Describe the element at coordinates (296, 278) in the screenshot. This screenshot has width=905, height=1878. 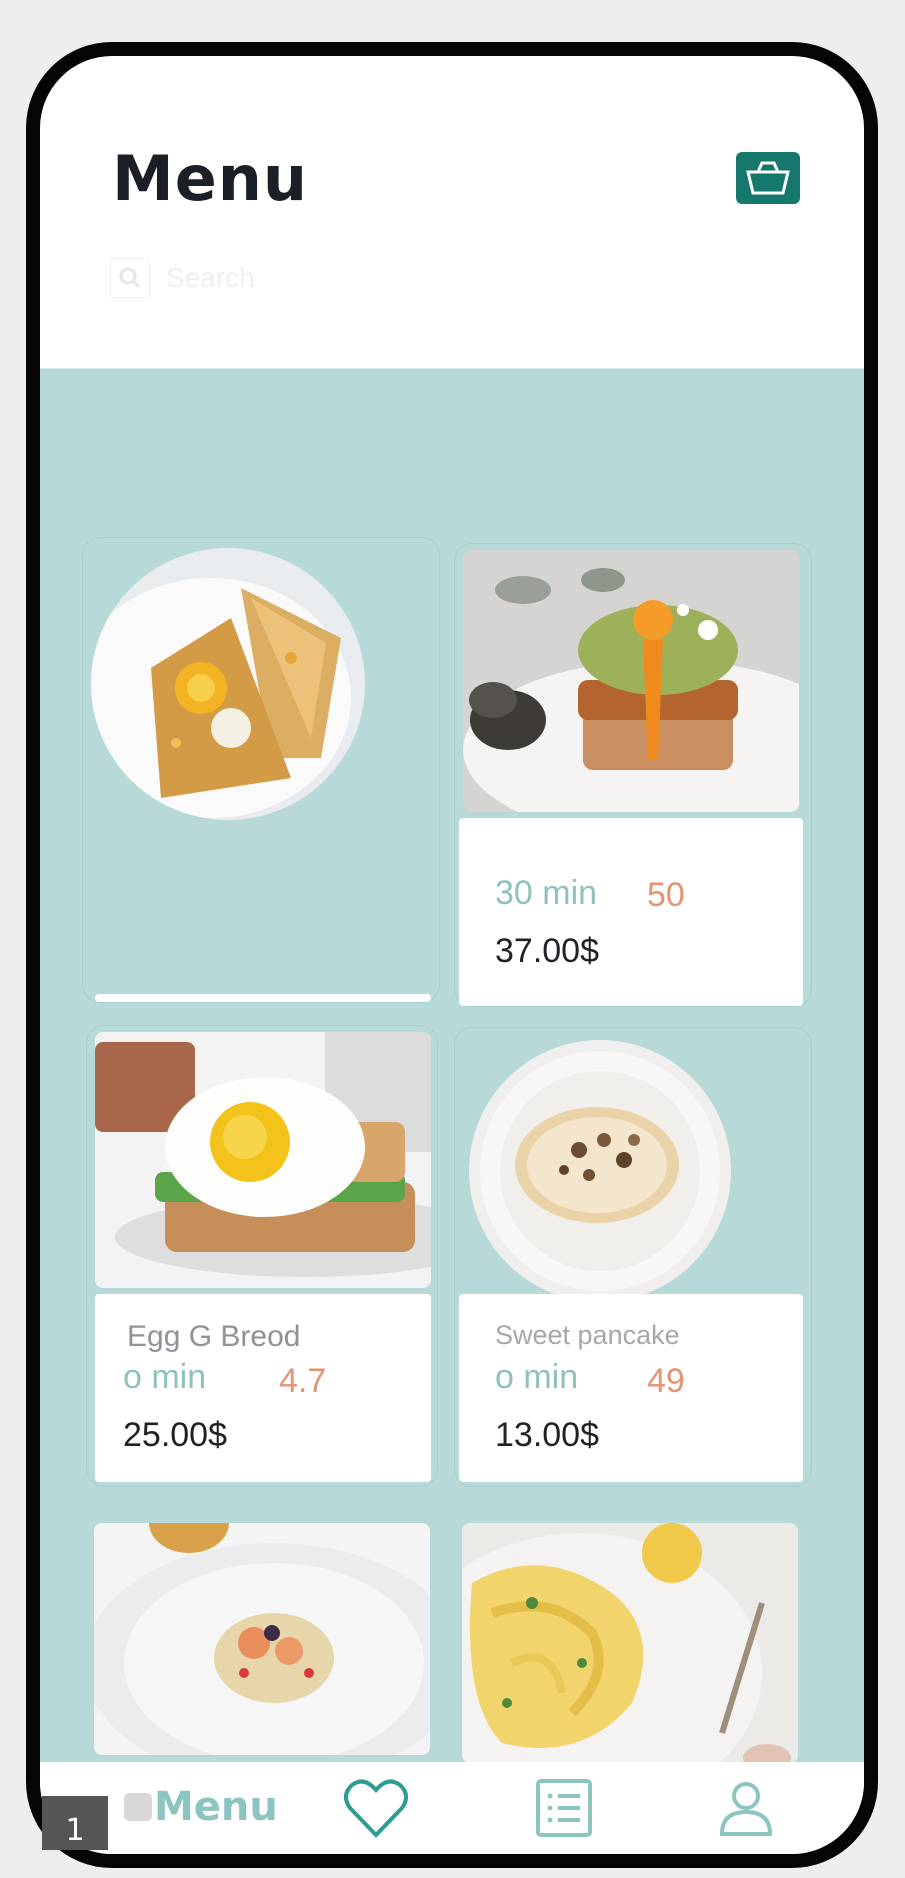
I see `search-input` at that location.